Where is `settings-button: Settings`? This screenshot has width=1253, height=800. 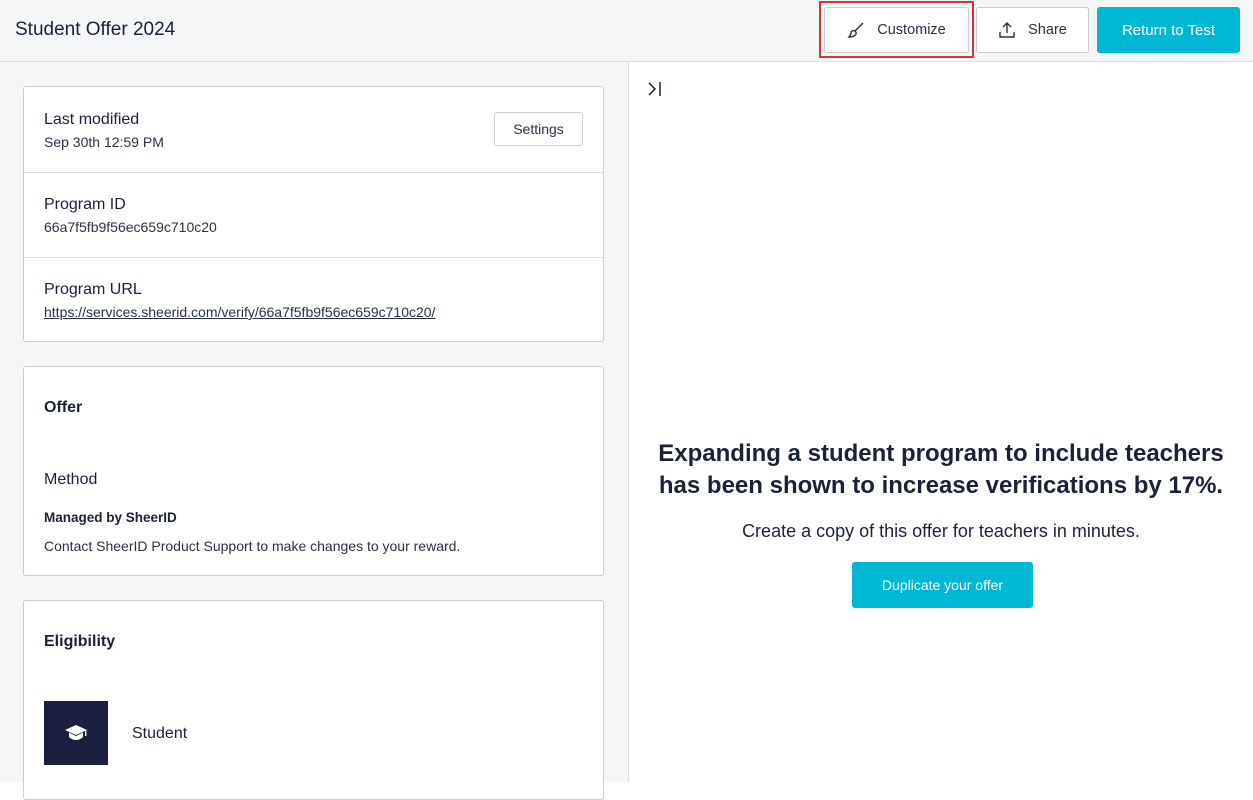
settings-button: Settings is located at coordinates (538, 129).